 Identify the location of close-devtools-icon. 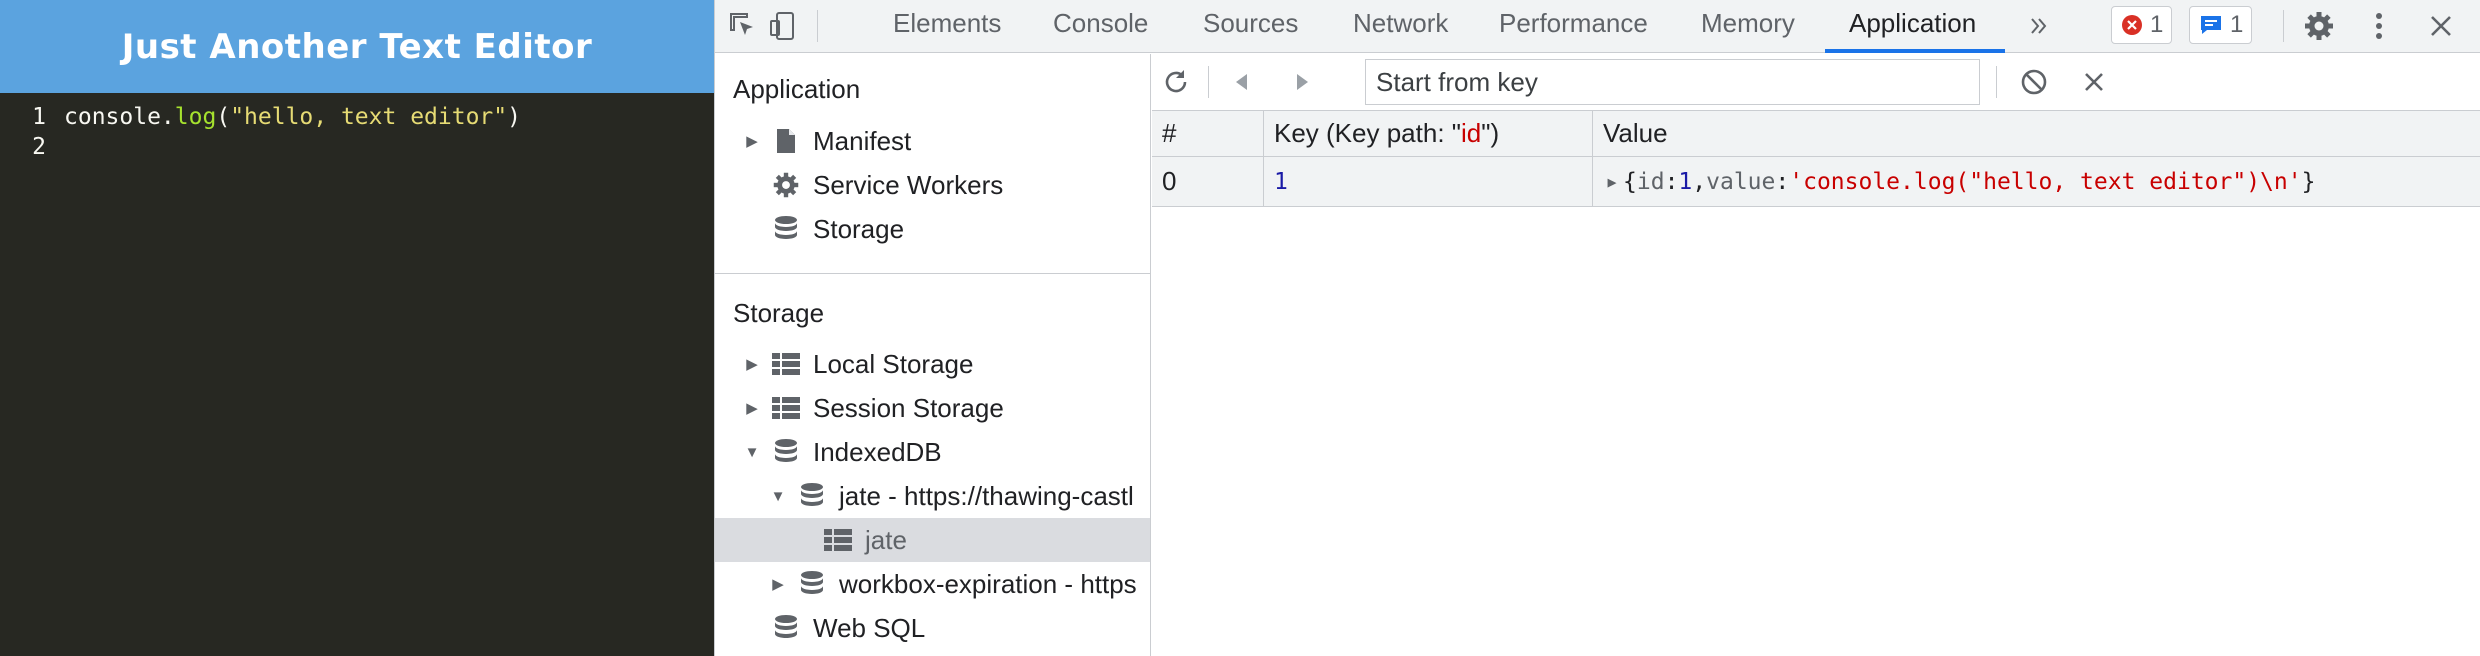
(2441, 26).